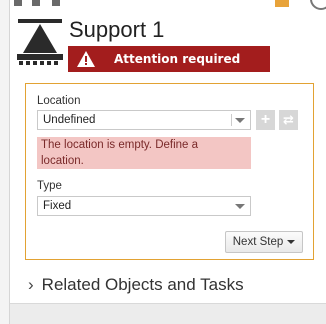  Describe the element at coordinates (318, 5) in the screenshot. I see `help-circle-icon` at that location.